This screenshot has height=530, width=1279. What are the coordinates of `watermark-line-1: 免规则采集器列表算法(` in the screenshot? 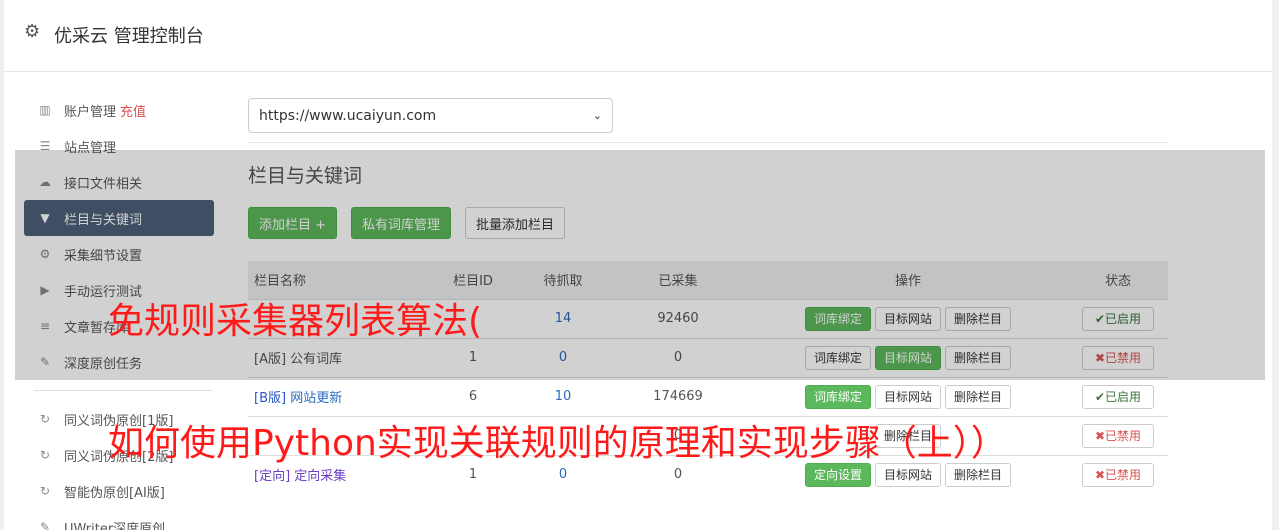 It's located at (295, 321).